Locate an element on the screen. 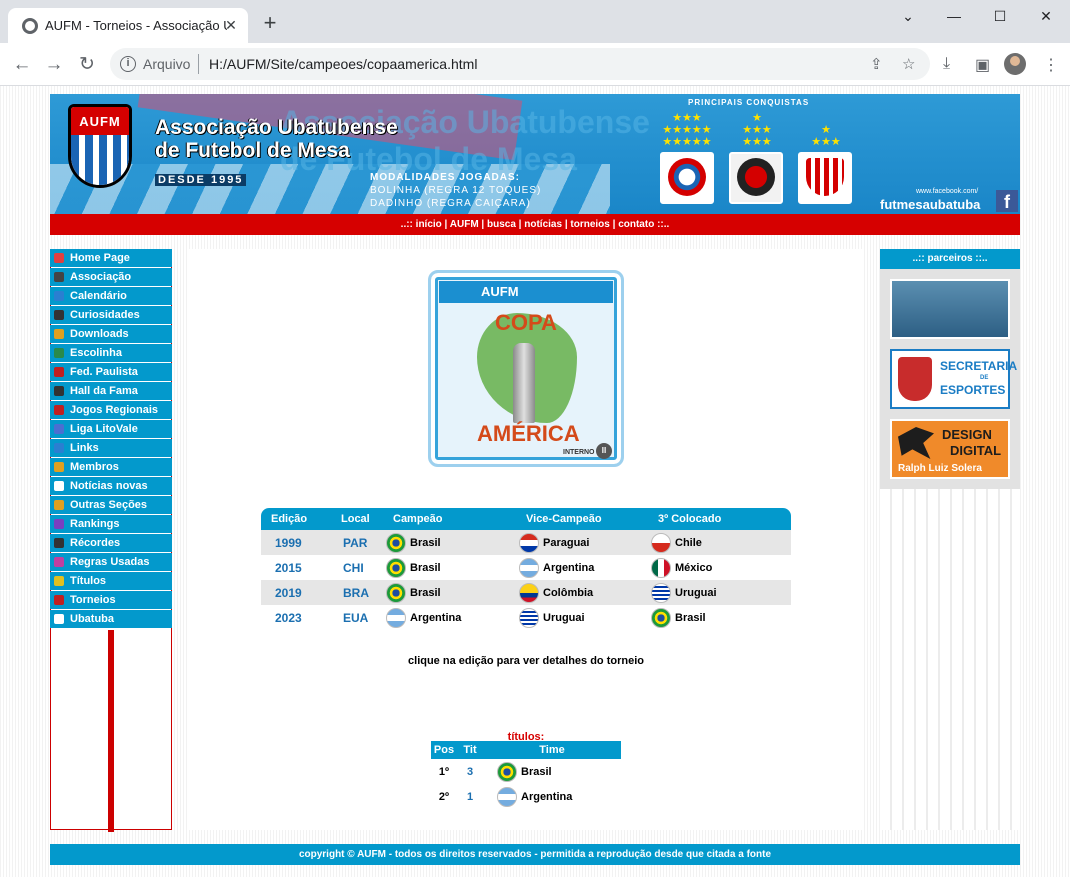 The image size is (1070, 877). sidebar-item: Notícias novas is located at coordinates (111, 486).